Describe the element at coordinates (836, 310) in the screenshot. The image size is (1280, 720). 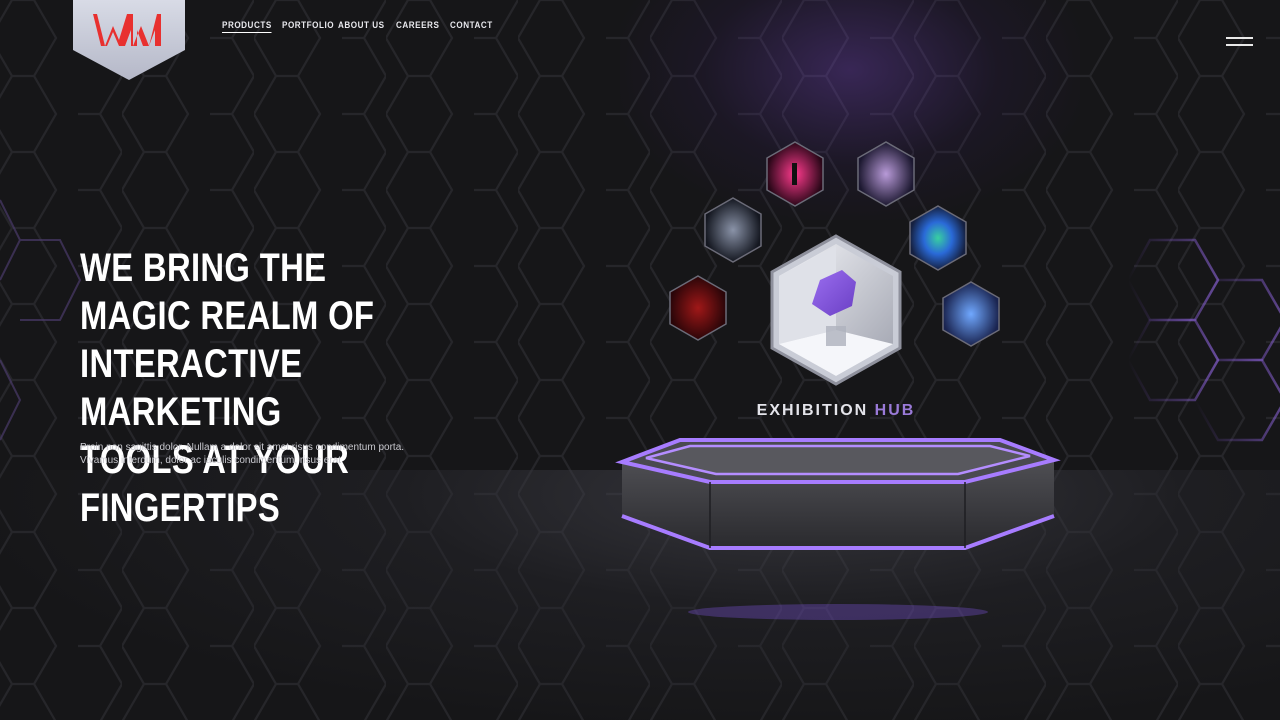
I see `hub-cube` at that location.